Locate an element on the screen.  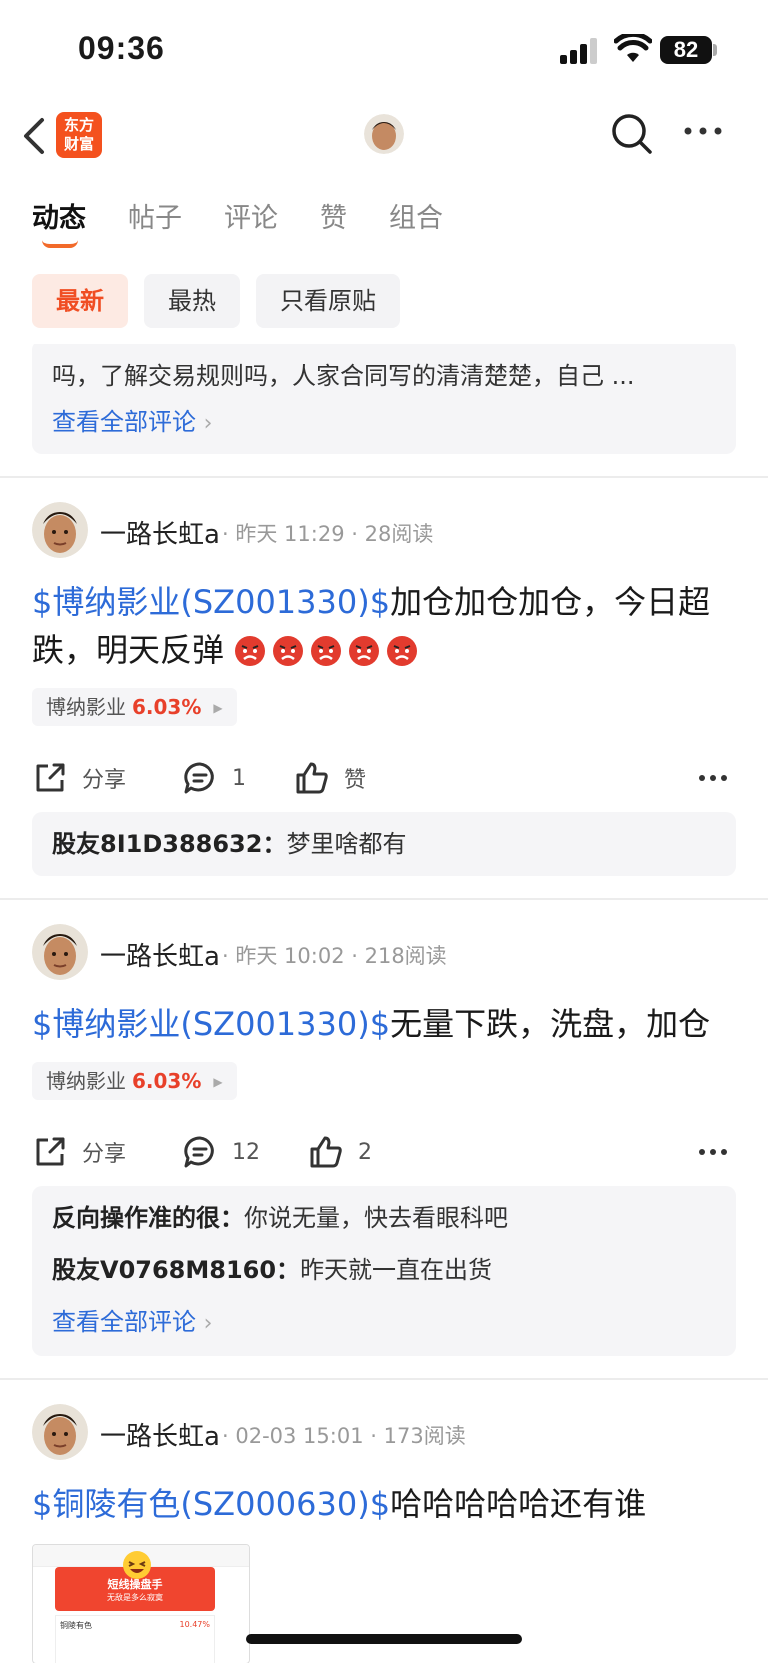
battery-icon: 82 is located at coordinates (686, 50).